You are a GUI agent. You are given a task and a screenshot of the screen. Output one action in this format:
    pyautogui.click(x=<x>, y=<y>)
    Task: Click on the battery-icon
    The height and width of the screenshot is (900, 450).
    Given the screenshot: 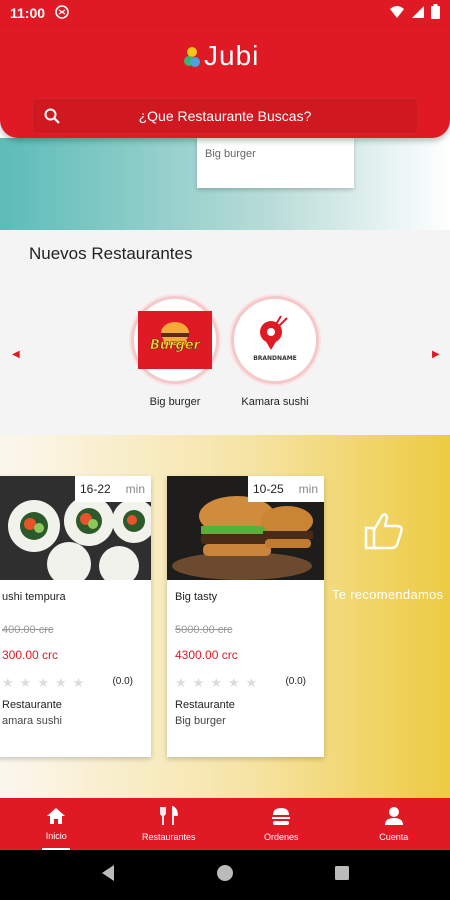 What is the action you would take?
    pyautogui.click(x=435, y=13)
    